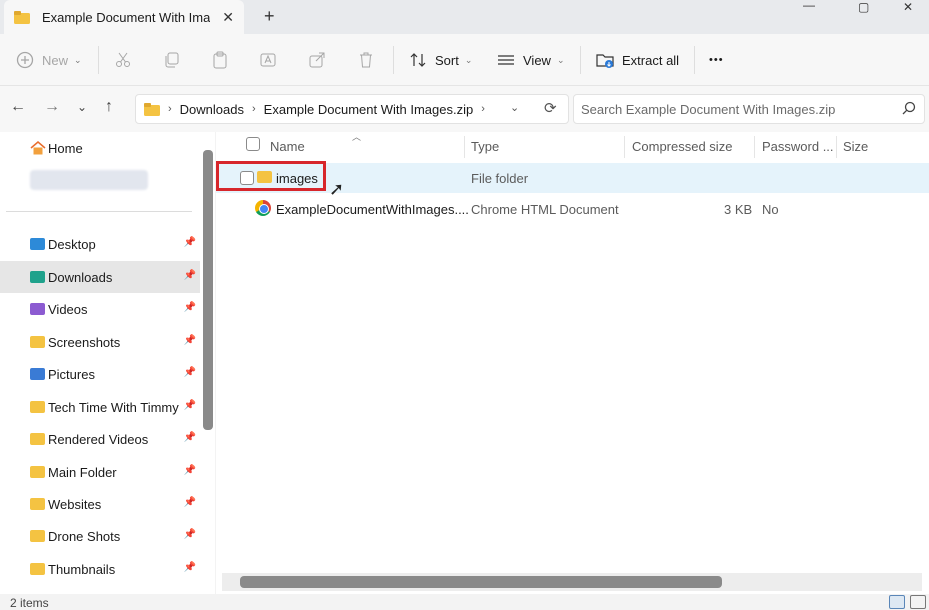  I want to click on maximize-button: ▢, so click(863, 7).